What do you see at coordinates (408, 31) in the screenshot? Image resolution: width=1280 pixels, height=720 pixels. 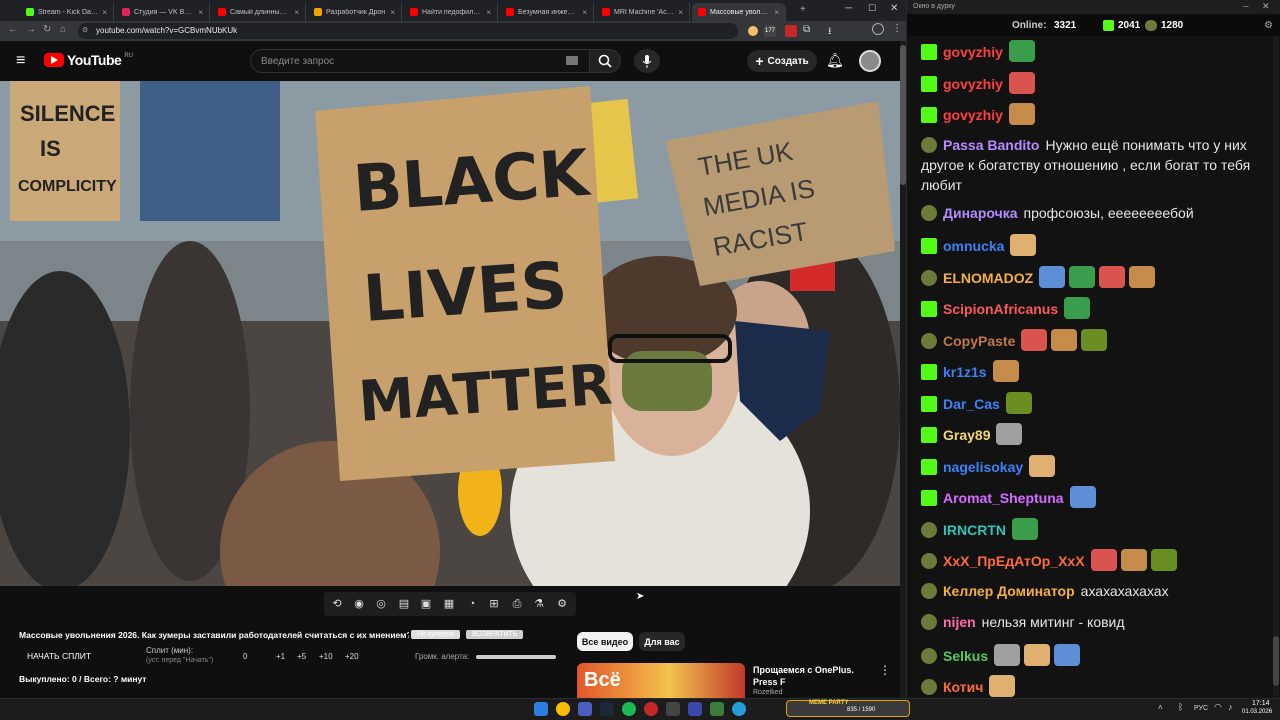 I see `url-field: youtube.com/watch?v=GCBvmNUbKUk` at bounding box center [408, 31].